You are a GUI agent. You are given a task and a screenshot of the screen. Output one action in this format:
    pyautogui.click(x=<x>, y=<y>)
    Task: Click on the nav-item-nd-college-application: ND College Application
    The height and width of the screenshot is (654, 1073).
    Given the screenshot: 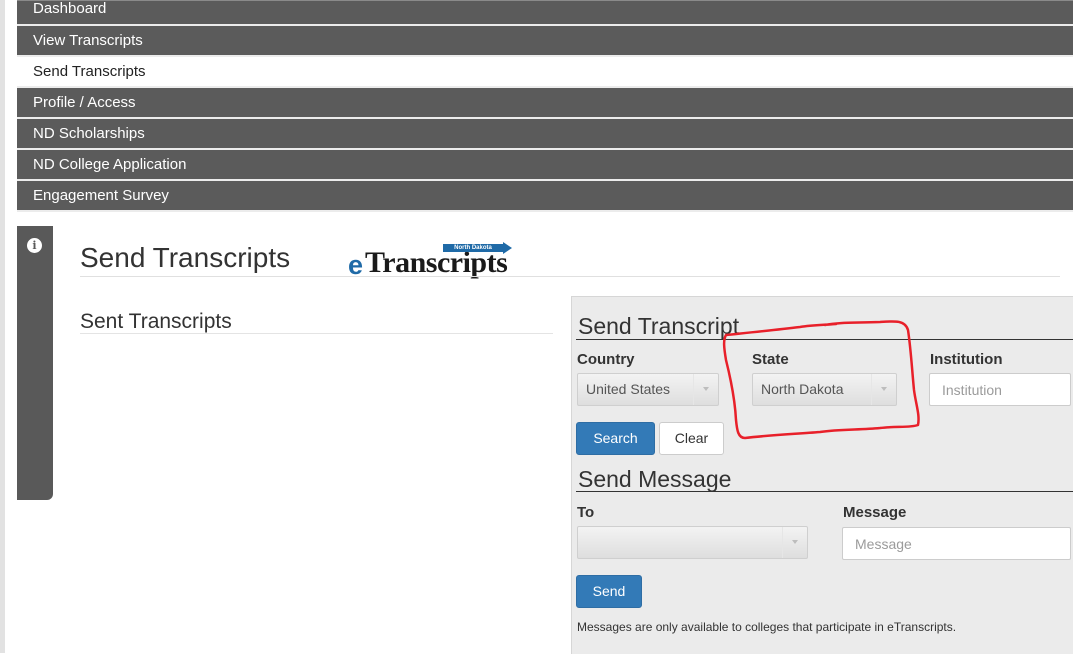 What is the action you would take?
    pyautogui.click(x=545, y=165)
    